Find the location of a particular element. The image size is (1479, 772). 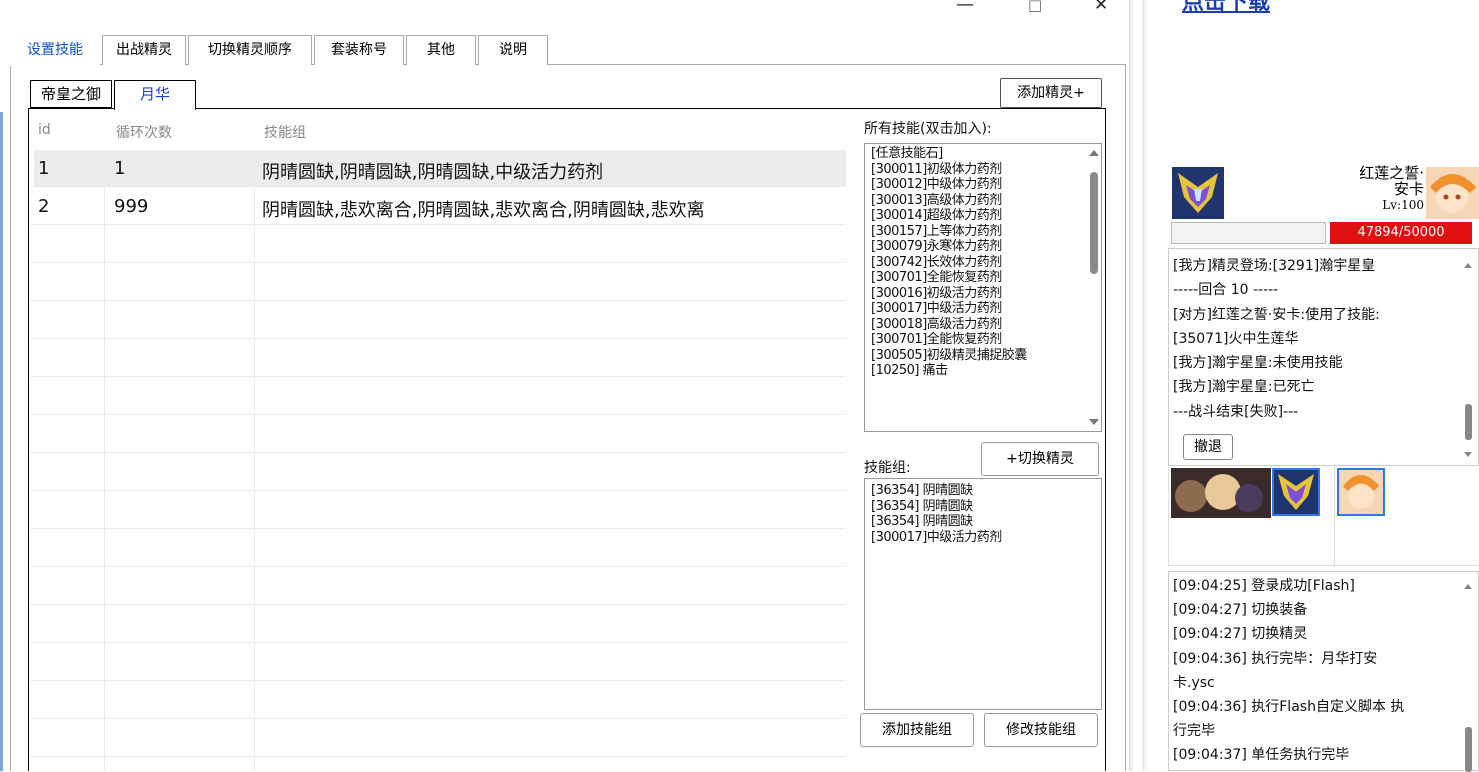

log-line: [09:04:37] 单任务执行完毕 is located at coordinates (1261, 755).